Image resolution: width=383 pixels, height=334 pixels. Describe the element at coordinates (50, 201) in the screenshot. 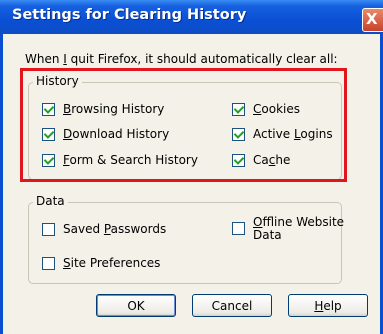

I see `data-group-label: Data` at that location.